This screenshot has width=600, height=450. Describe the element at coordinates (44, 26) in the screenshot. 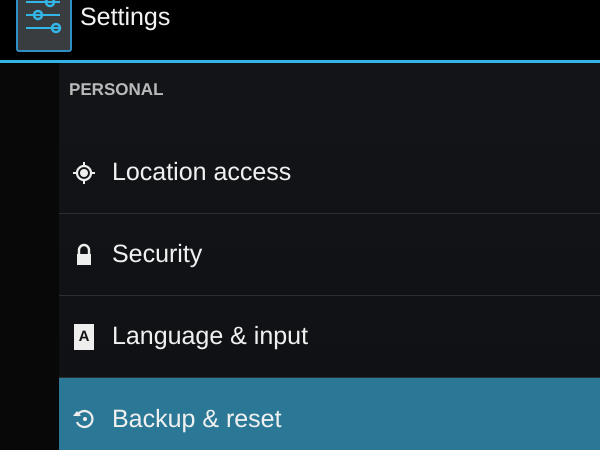

I see `settings-app-icon` at that location.